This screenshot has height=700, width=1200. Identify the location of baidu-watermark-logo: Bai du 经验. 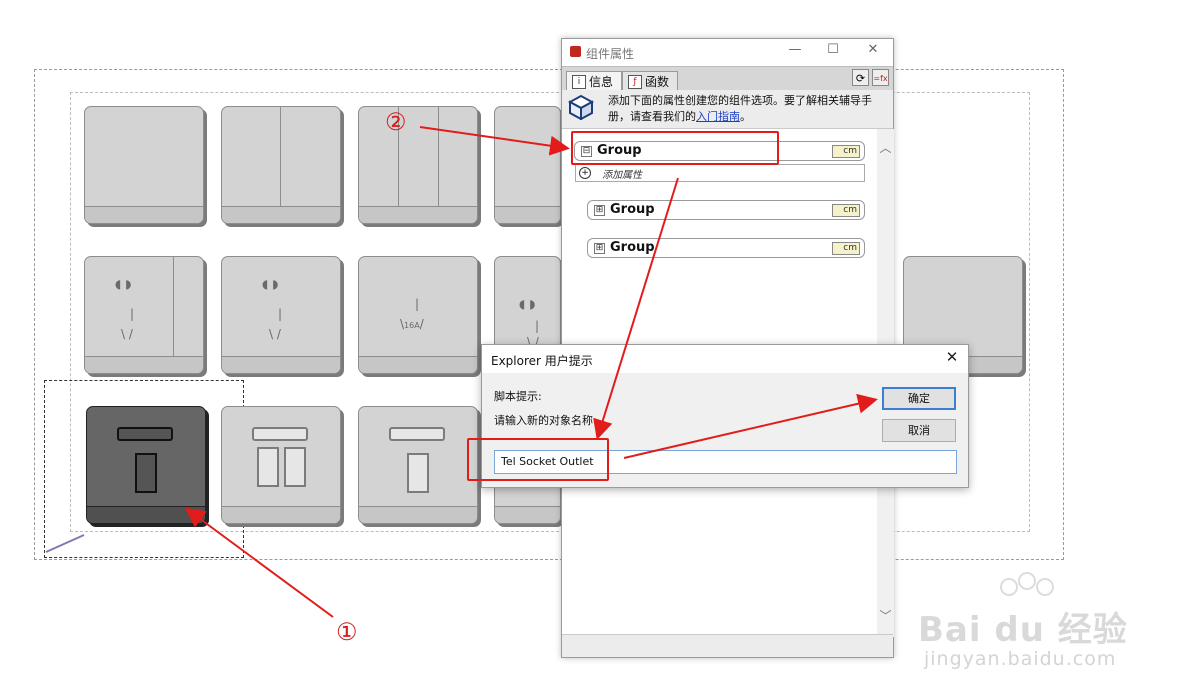
(1023, 630).